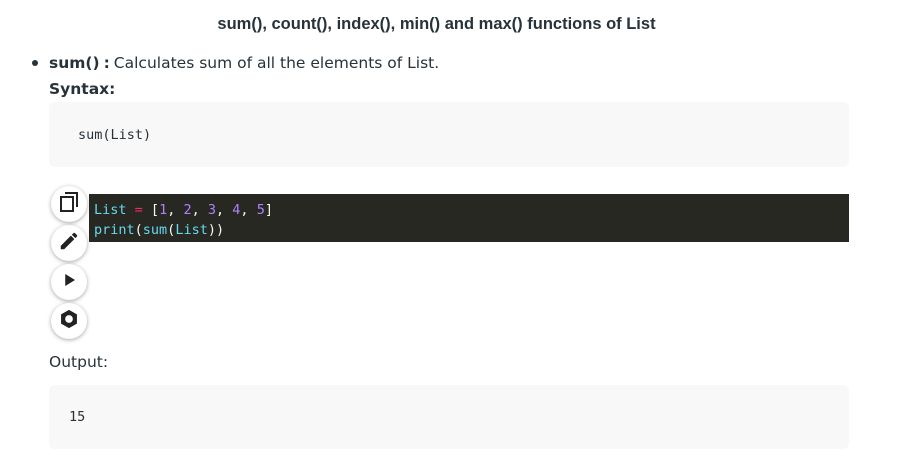 This screenshot has width=900, height=458. Describe the element at coordinates (74, 63) in the screenshot. I see `bullet-term: sum()` at that location.